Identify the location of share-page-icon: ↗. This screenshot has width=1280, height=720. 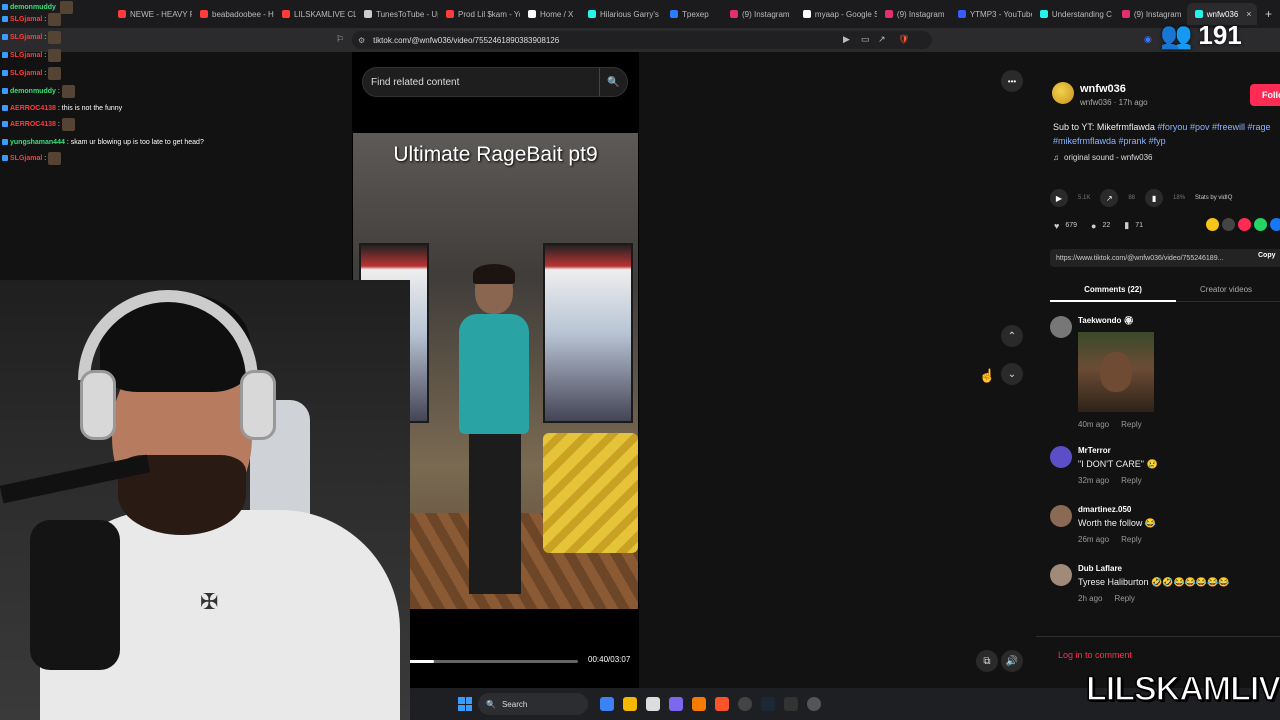
(882, 39).